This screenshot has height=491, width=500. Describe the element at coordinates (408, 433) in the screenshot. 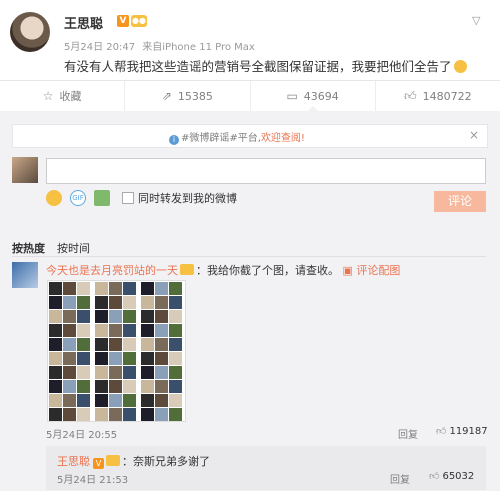

I see `reply-button: 回复` at that location.